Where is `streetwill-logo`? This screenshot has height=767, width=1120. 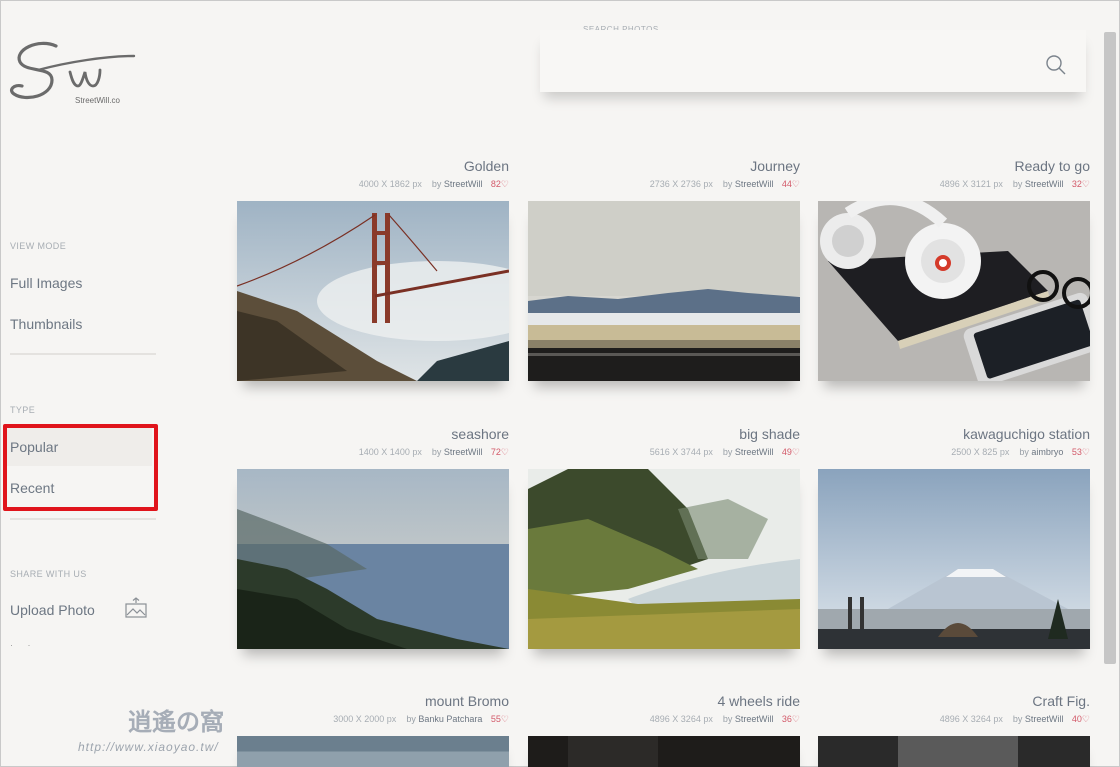
streetwill-logo is located at coordinates (74, 75).